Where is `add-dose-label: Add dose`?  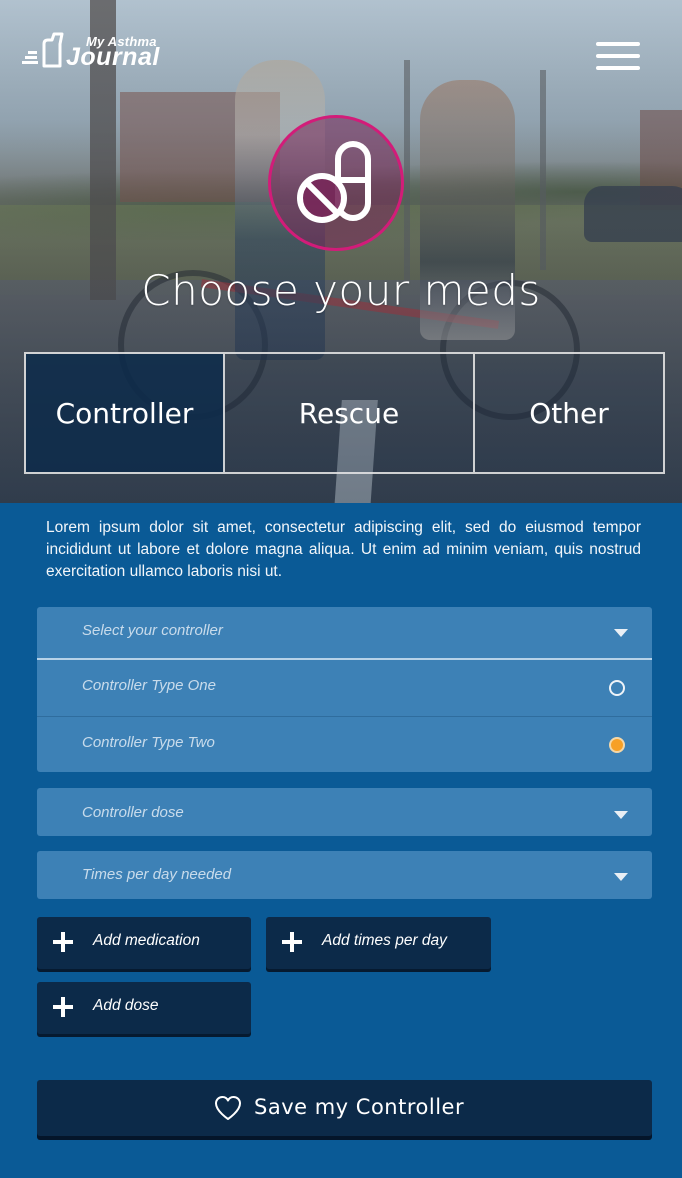 add-dose-label: Add dose is located at coordinates (126, 1005).